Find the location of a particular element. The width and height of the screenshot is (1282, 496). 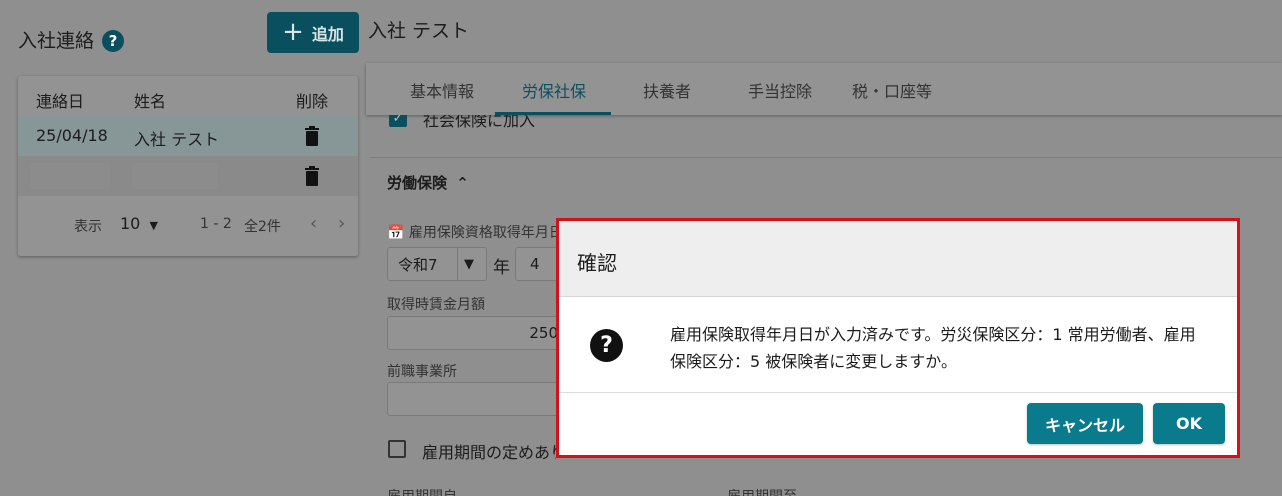

tab-labor-social-insurance: 労保社保 is located at coordinates (554, 90).